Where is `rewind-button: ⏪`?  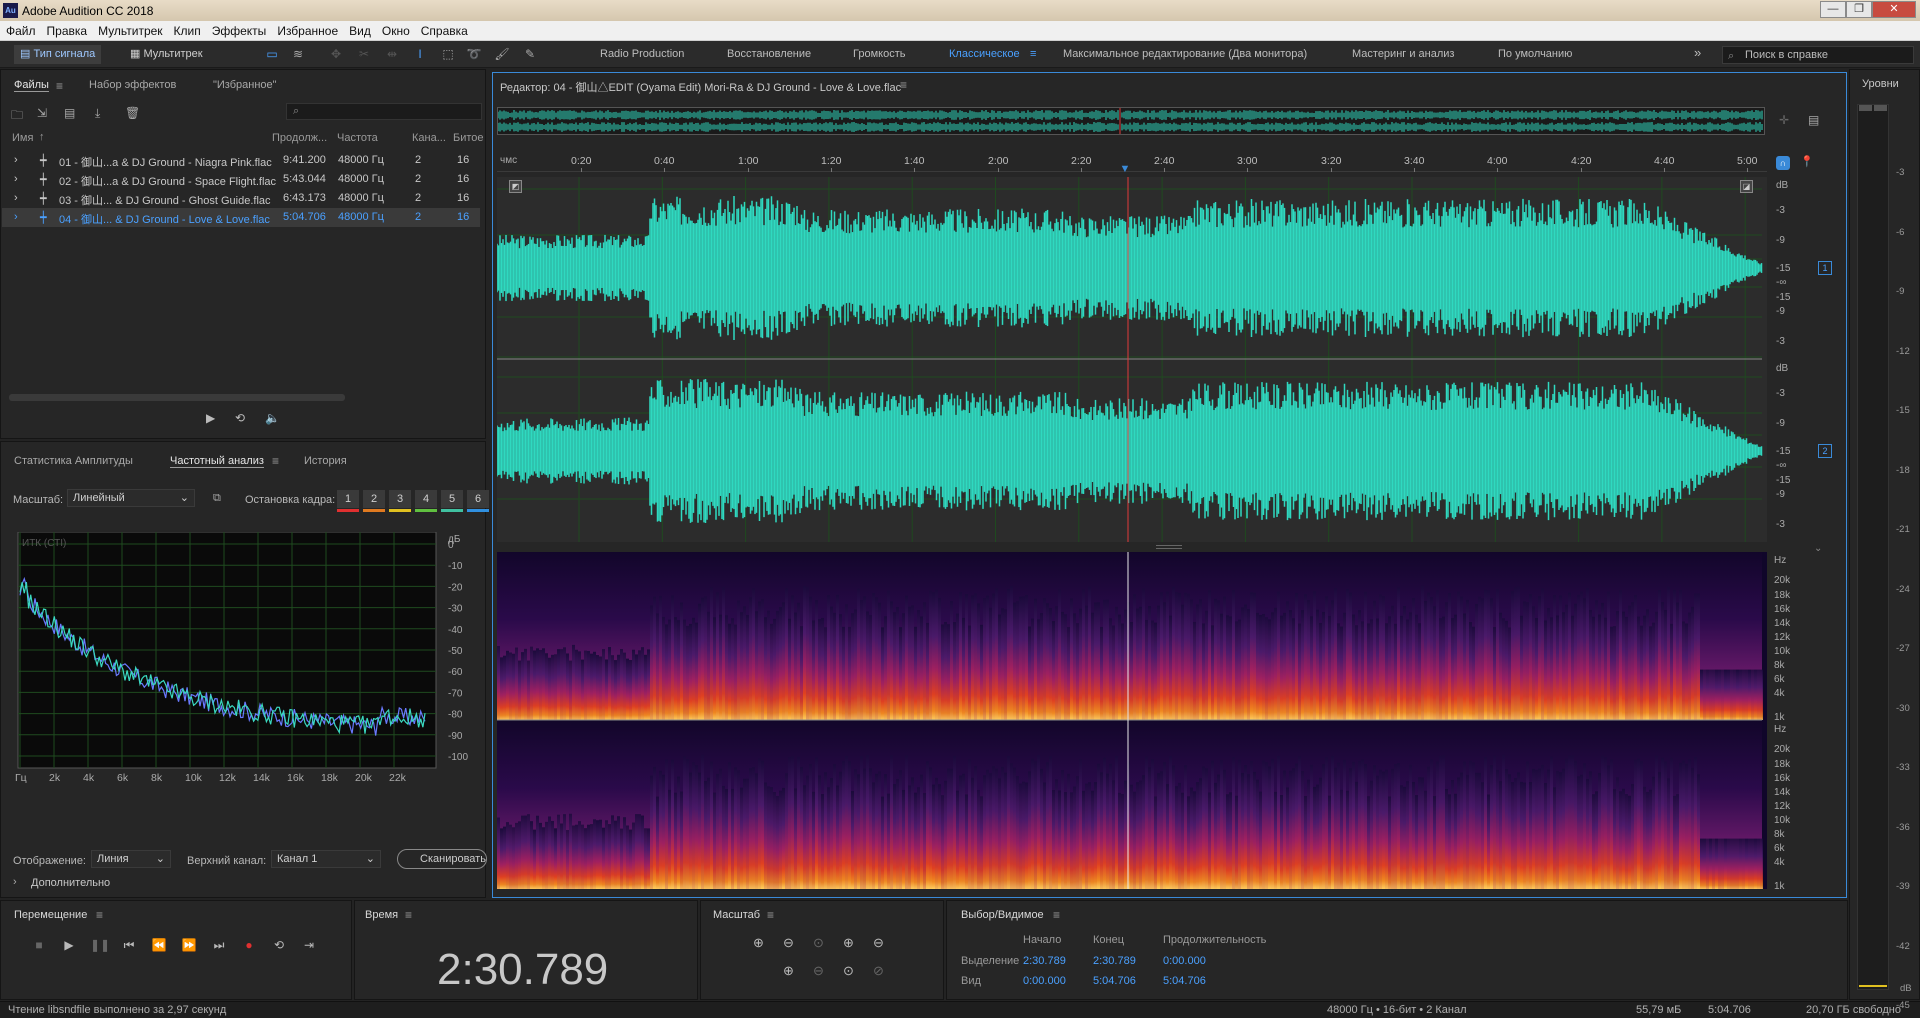
rewind-button: ⏪ is located at coordinates (159, 945).